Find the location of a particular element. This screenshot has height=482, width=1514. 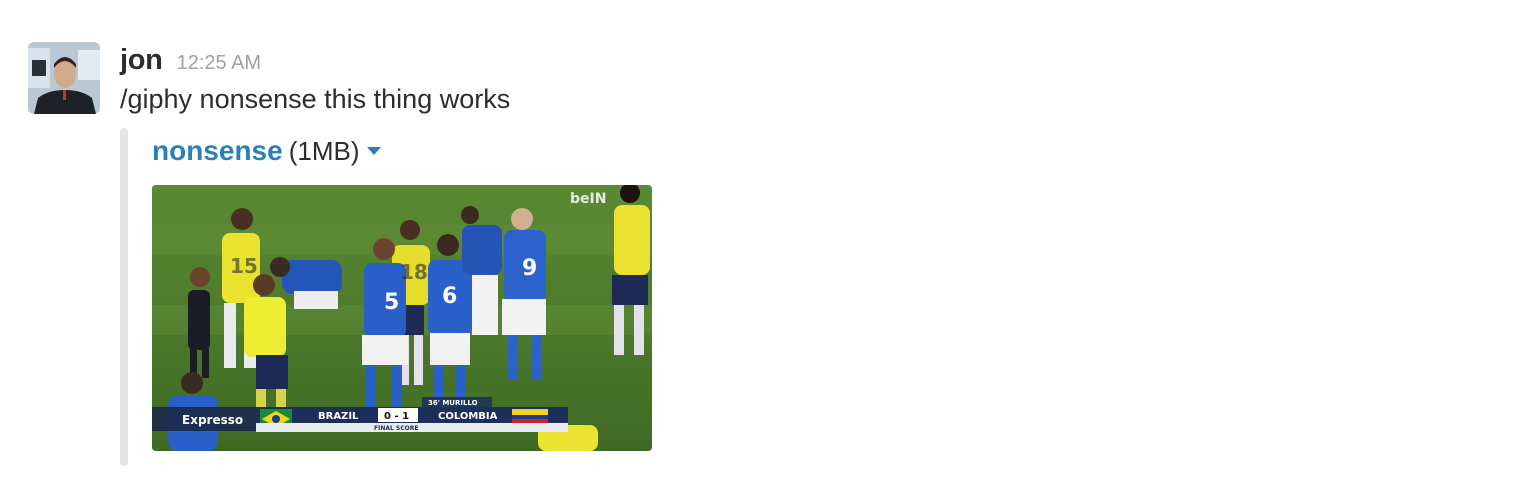

username: jon is located at coordinates (141, 60).